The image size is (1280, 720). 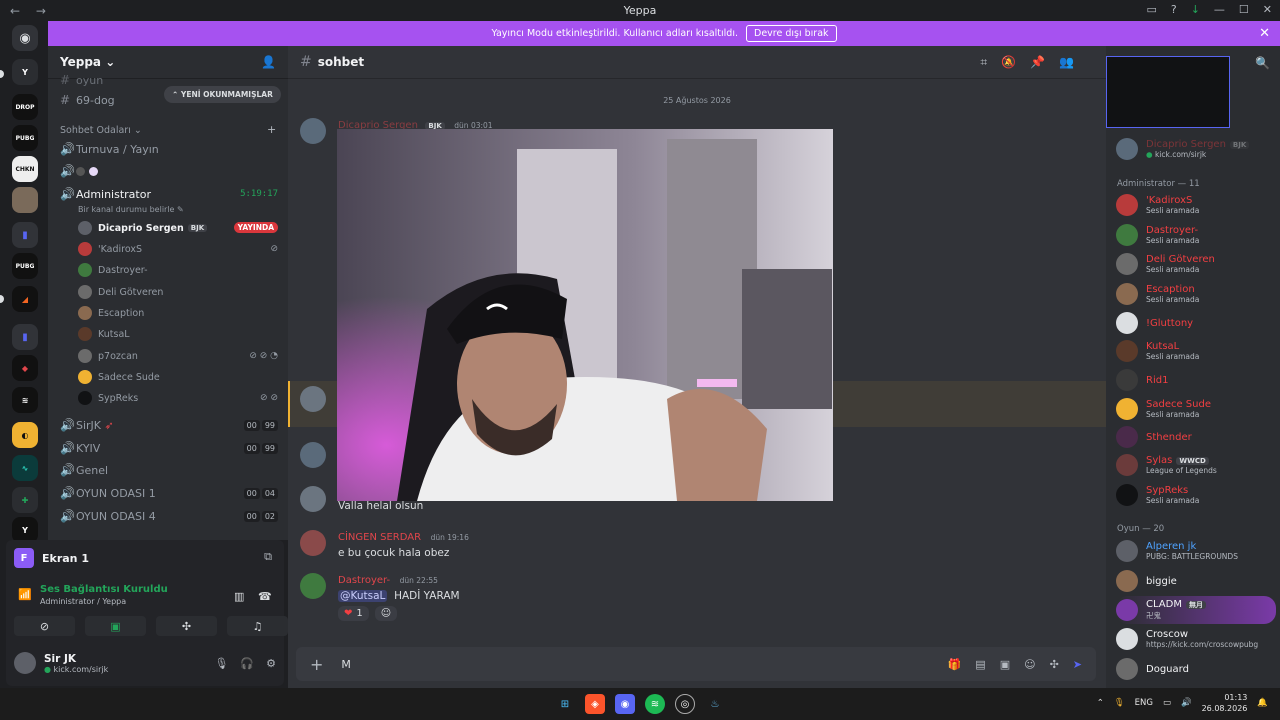 What do you see at coordinates (1264, 33) in the screenshot?
I see `banner-close-icon: ✕` at bounding box center [1264, 33].